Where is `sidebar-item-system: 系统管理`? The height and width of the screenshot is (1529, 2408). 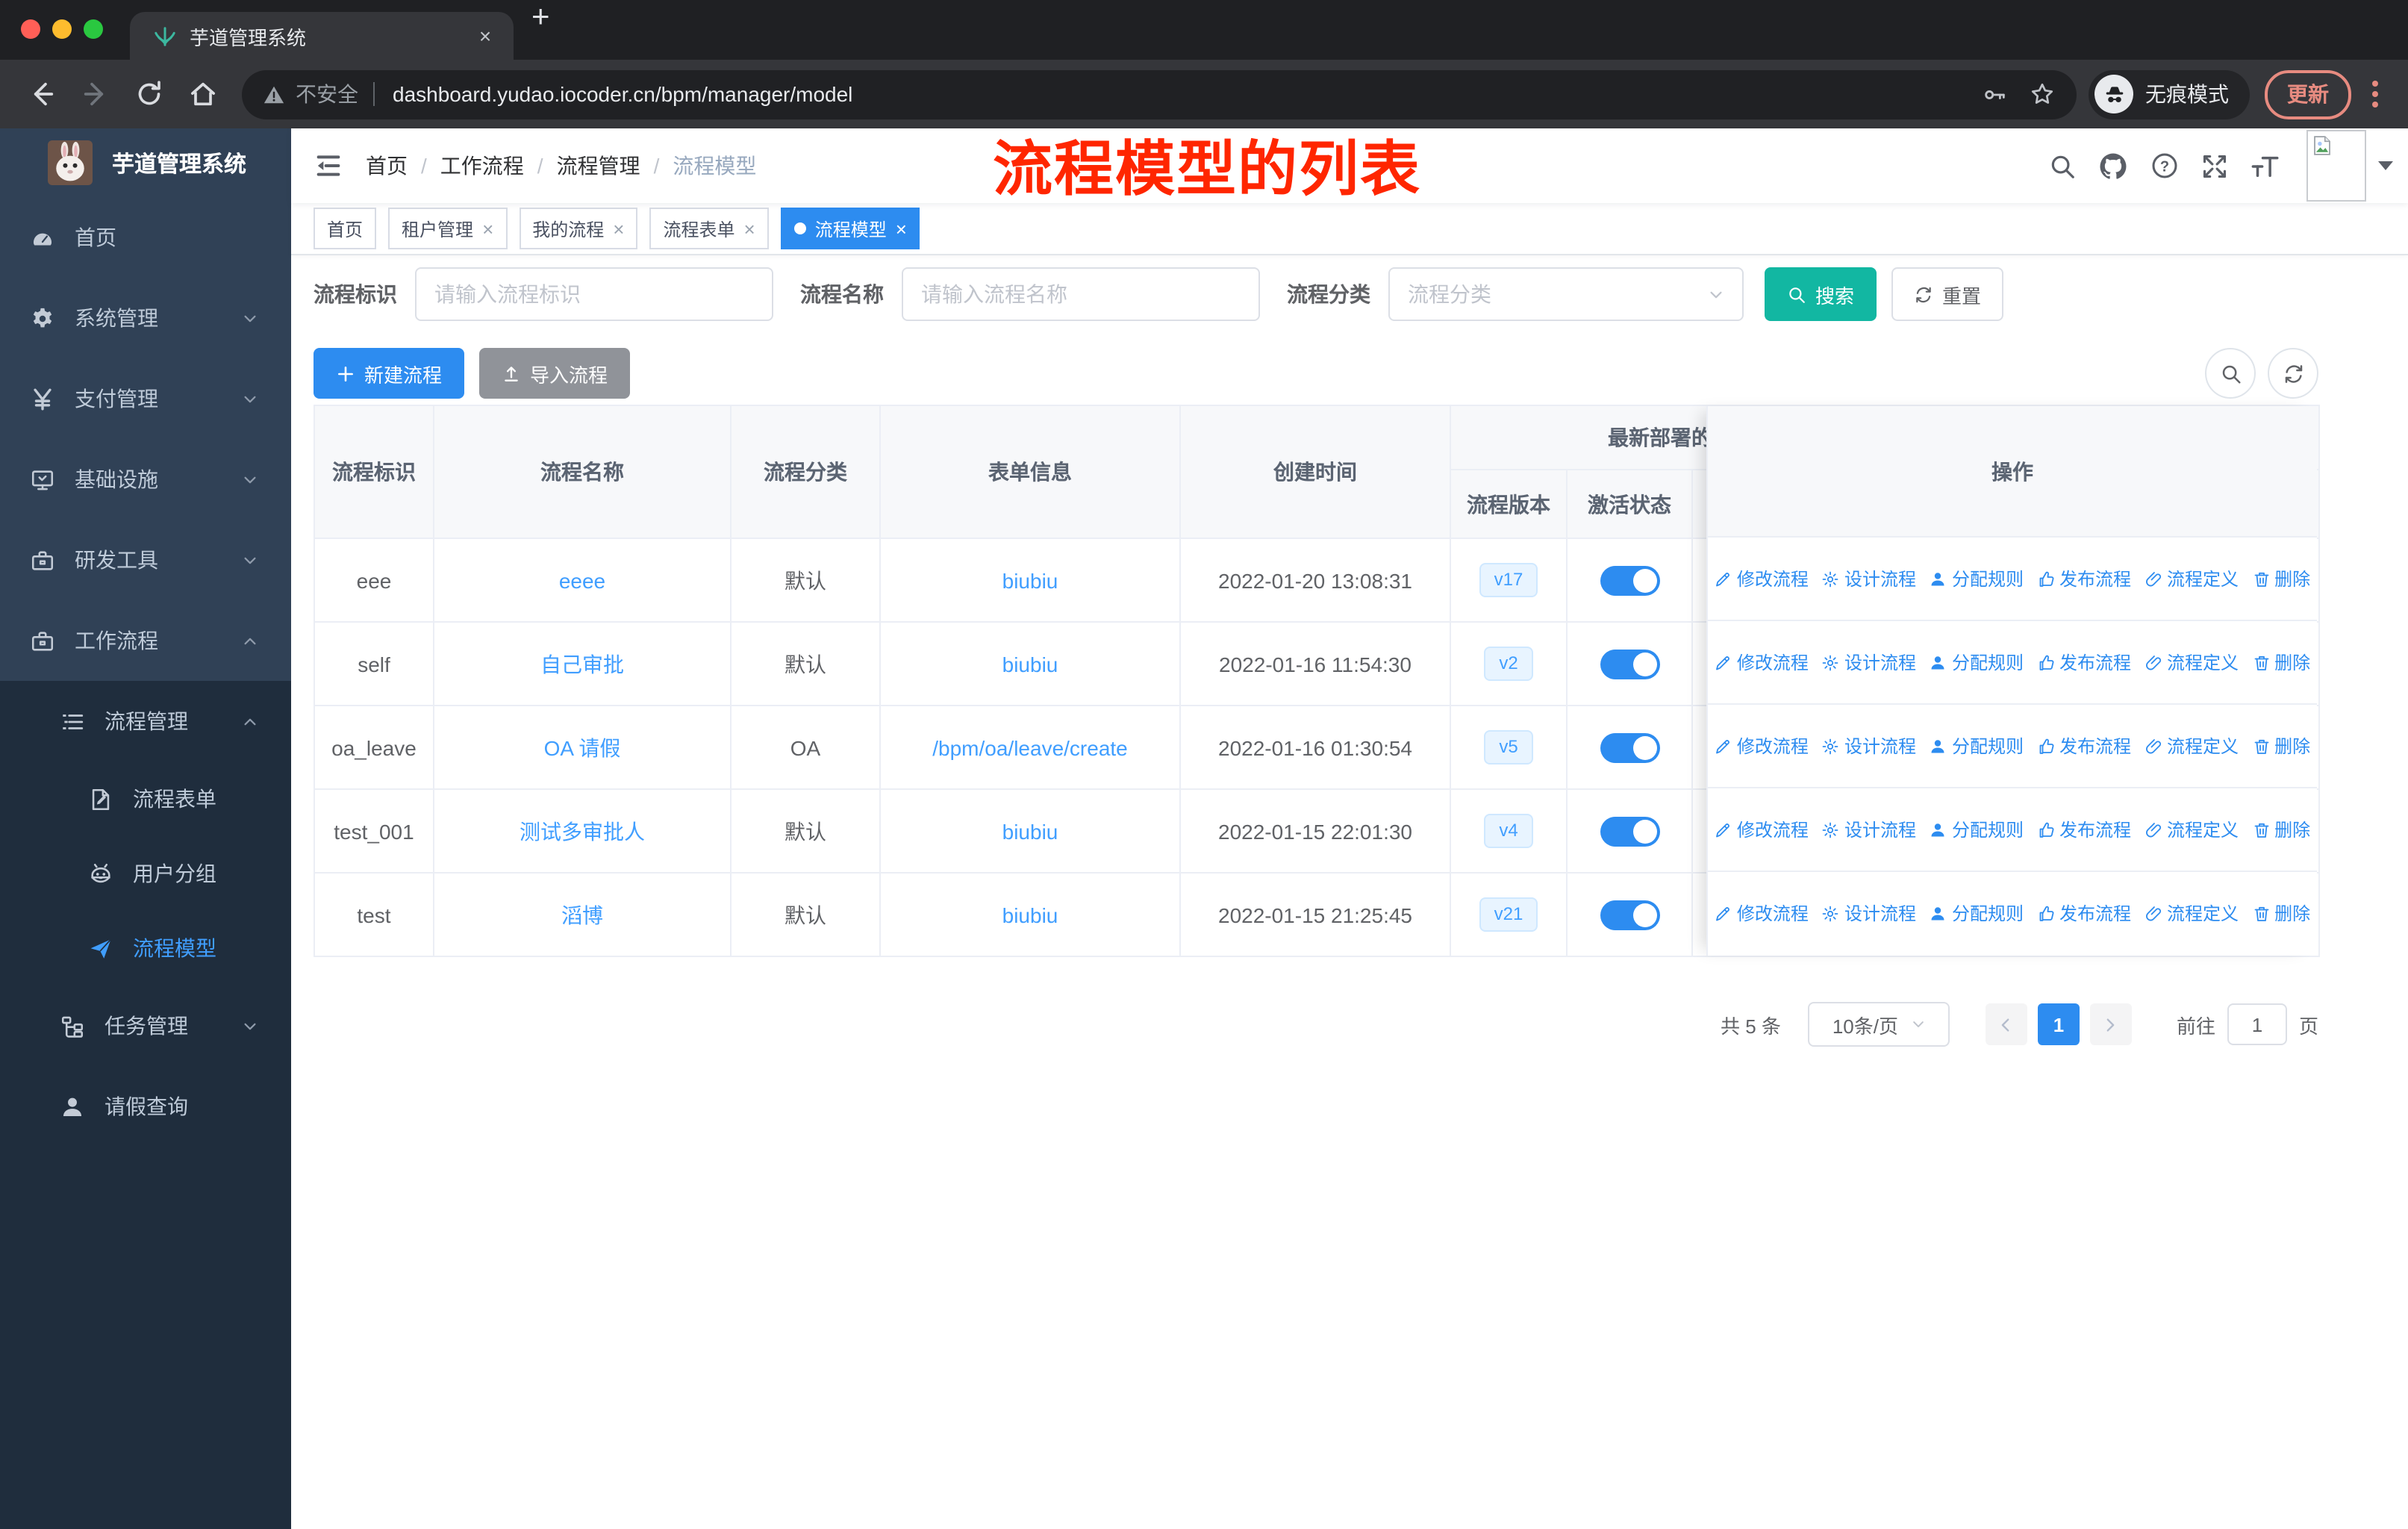
sidebar-item-system: 系统管理 is located at coordinates (145, 318).